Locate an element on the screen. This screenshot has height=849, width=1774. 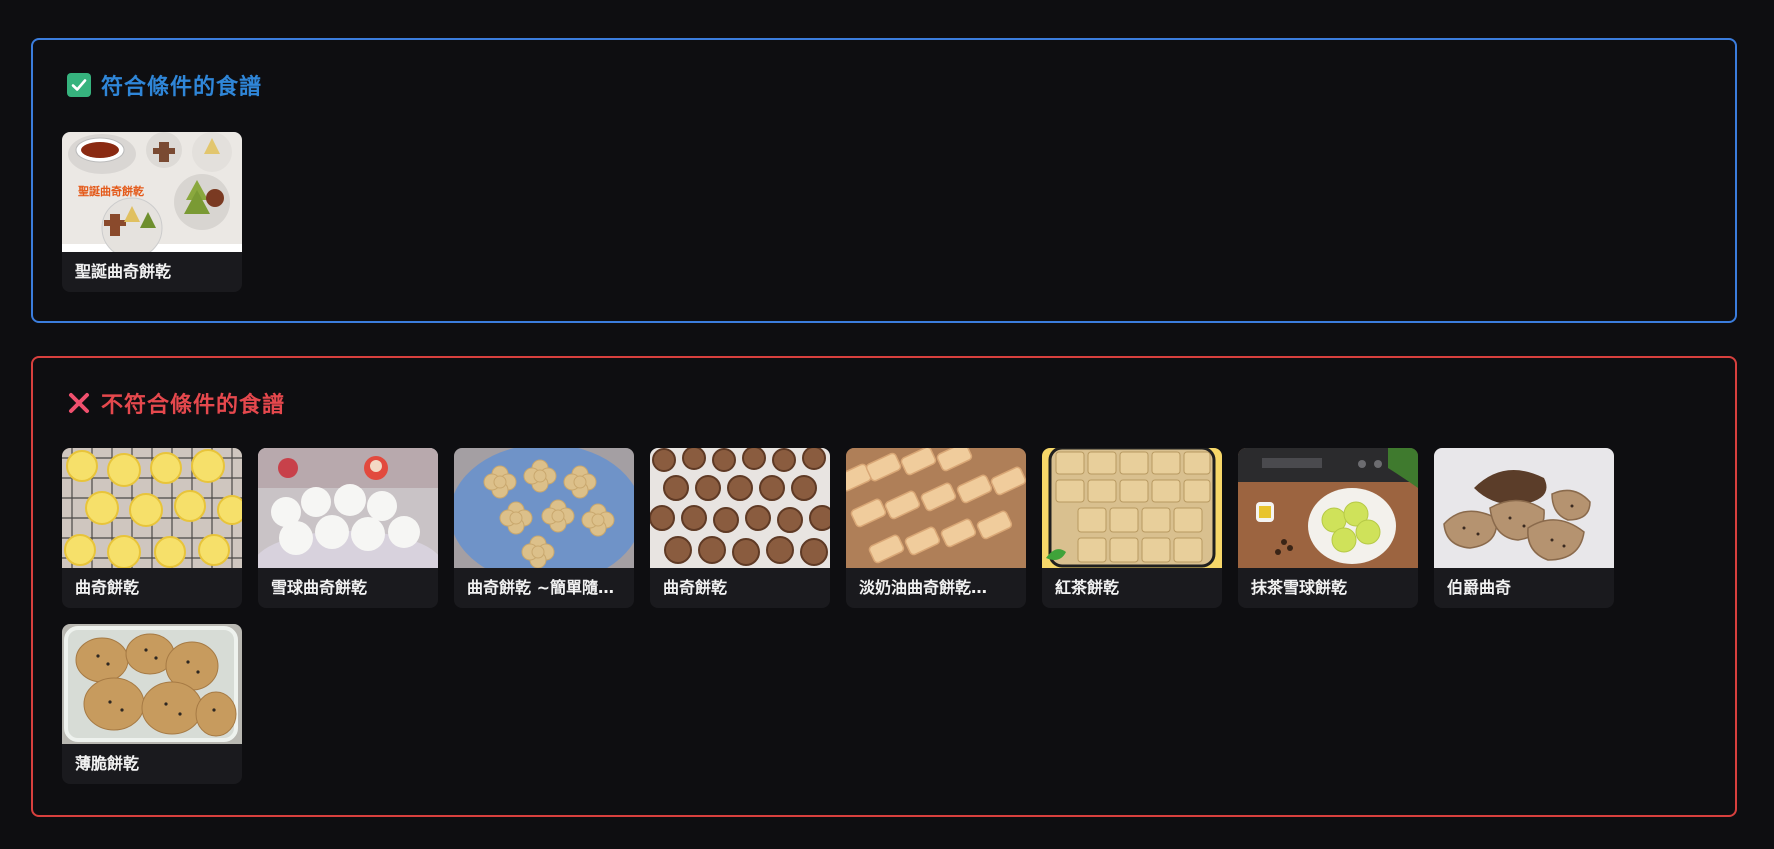
check-icon is located at coordinates (79, 85).